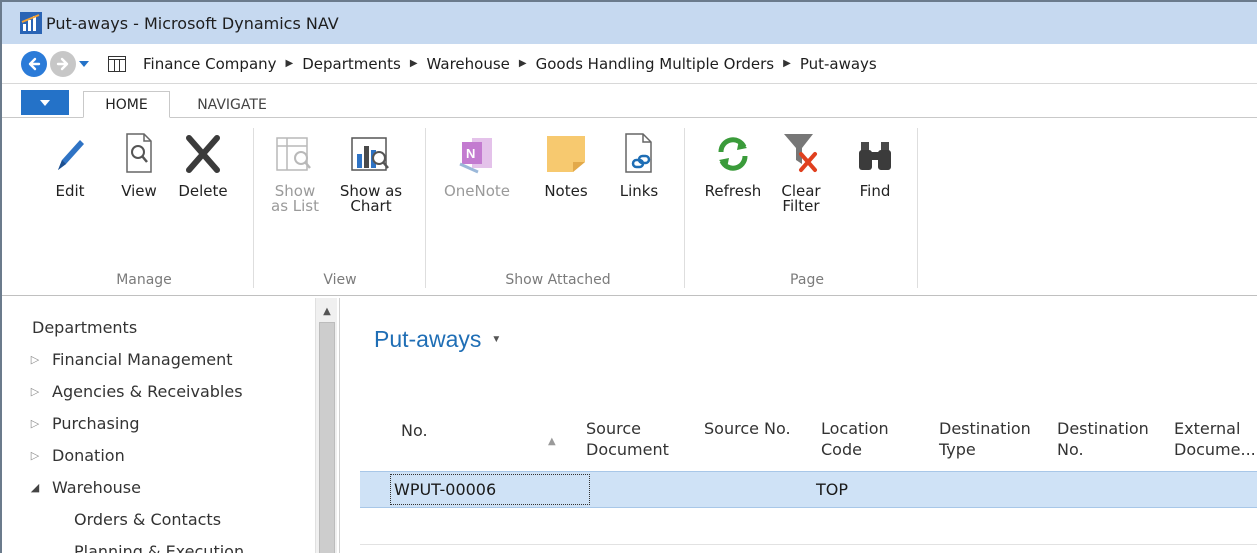 The height and width of the screenshot is (553, 1257). What do you see at coordinates (985, 439) in the screenshot?
I see `column-header-destination-type: Destination Type` at bounding box center [985, 439].